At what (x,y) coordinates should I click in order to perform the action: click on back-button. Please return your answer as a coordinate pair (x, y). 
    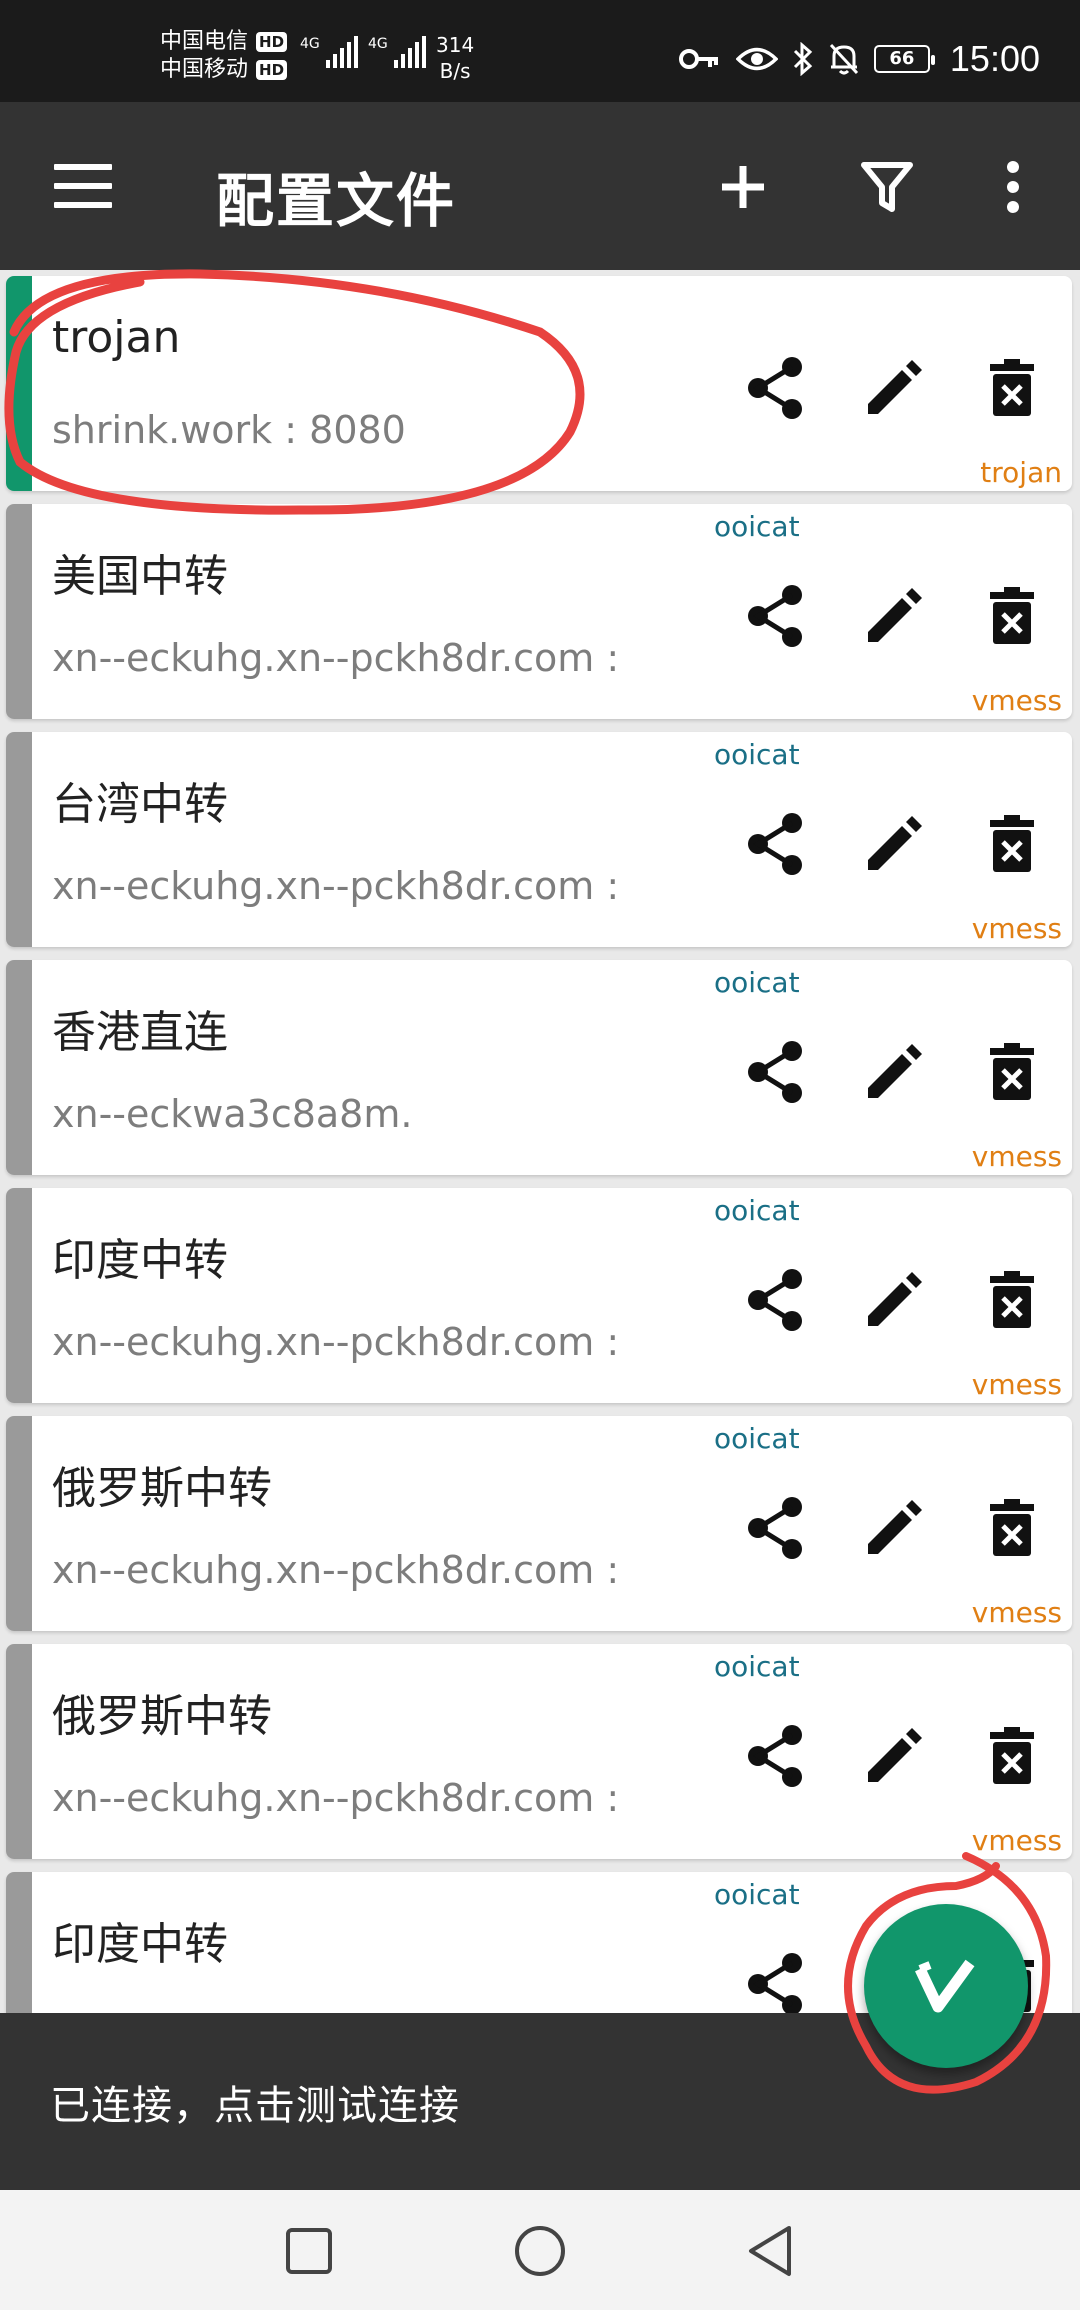
    Looking at the image, I should click on (770, 2251).